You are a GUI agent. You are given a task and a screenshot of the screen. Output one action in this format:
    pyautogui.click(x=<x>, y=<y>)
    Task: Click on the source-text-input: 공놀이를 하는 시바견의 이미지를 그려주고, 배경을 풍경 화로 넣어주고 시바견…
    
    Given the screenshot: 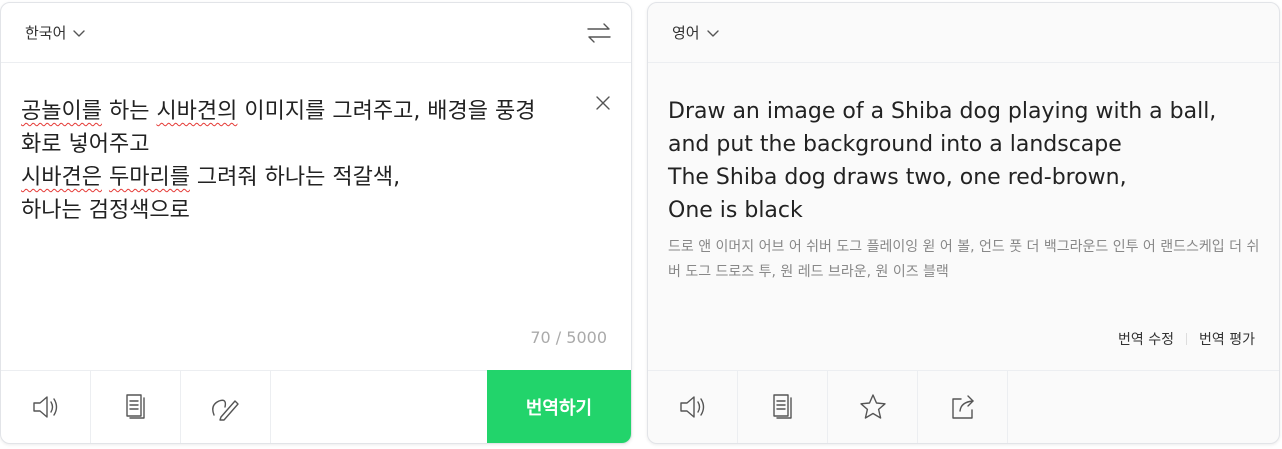 What is the action you would take?
    pyautogui.click(x=301, y=161)
    